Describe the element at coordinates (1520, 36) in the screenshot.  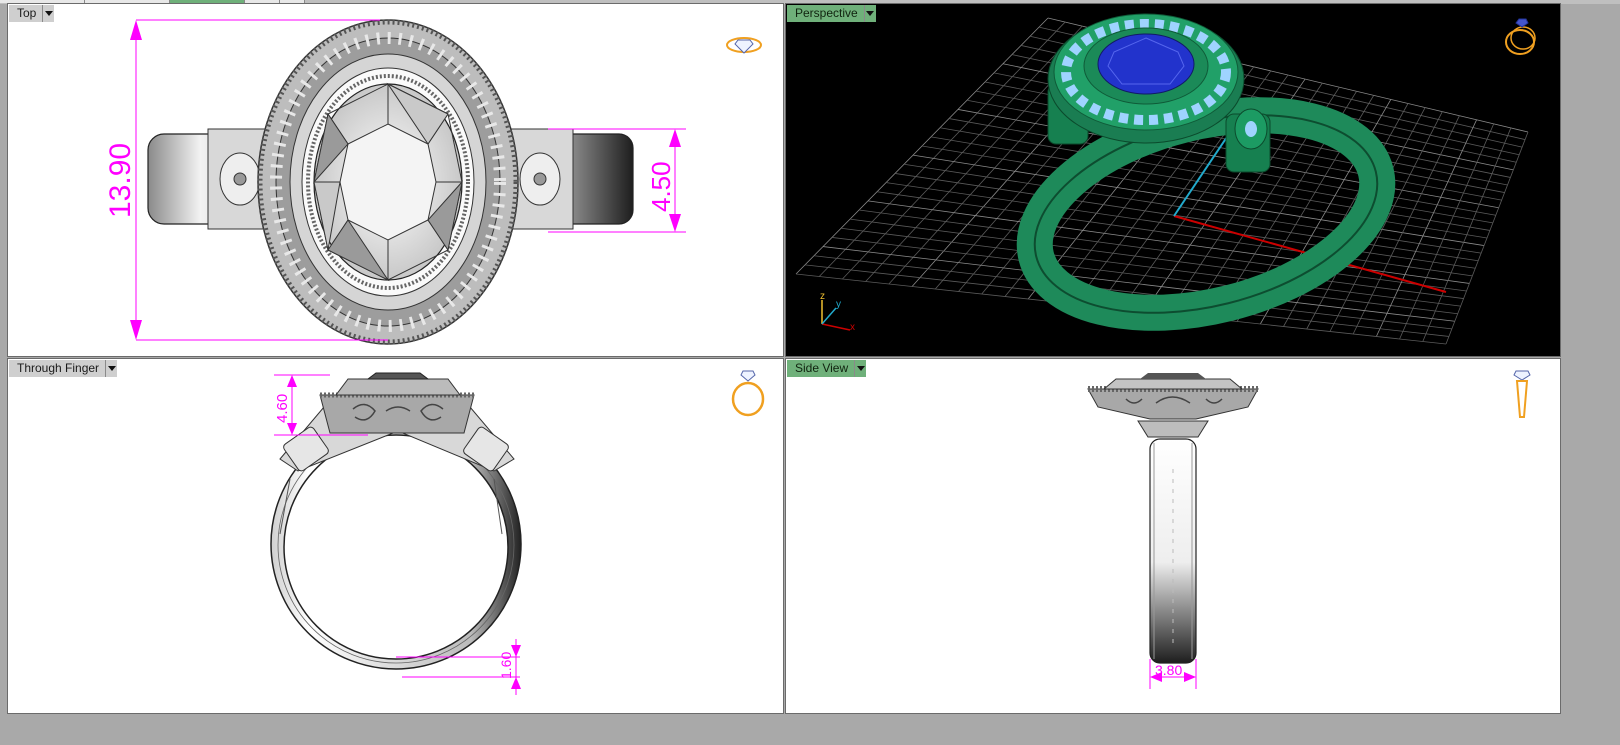
I see `ring-3d-icon` at that location.